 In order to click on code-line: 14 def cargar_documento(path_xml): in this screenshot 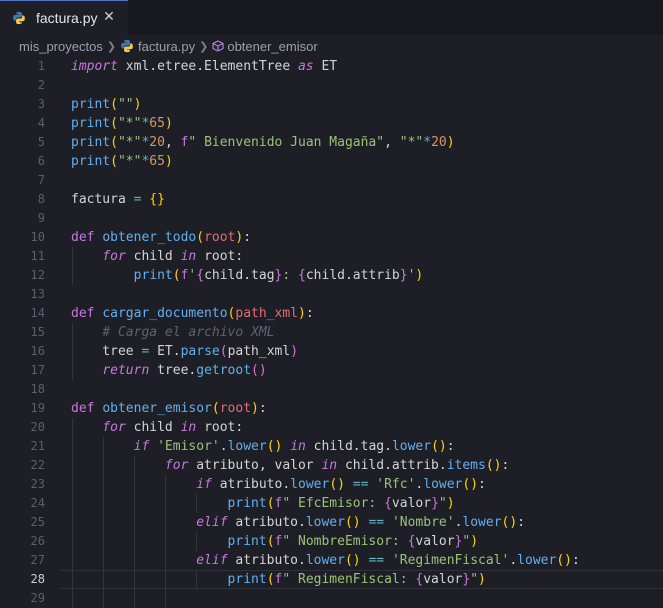, I will do `click(331, 313)`.